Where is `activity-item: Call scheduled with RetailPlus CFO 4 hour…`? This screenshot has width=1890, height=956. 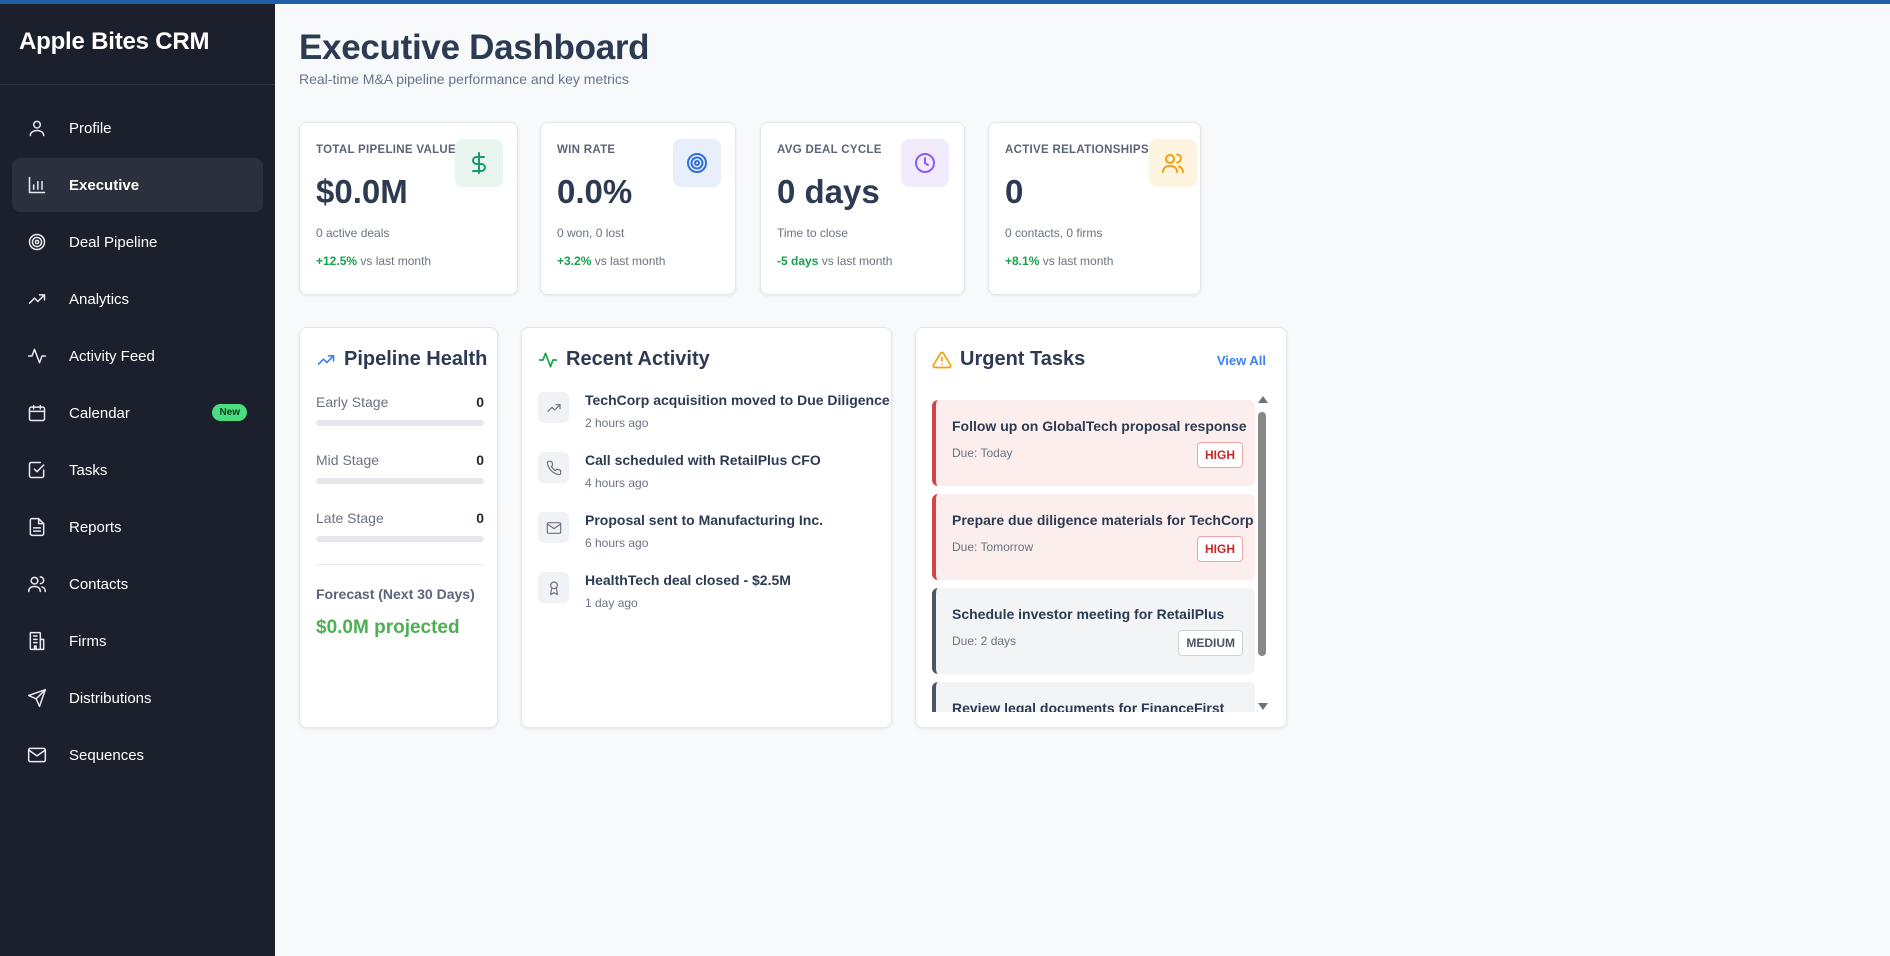
activity-item: Call scheduled with RetailPlus CFO 4 hour… is located at coordinates (679, 471).